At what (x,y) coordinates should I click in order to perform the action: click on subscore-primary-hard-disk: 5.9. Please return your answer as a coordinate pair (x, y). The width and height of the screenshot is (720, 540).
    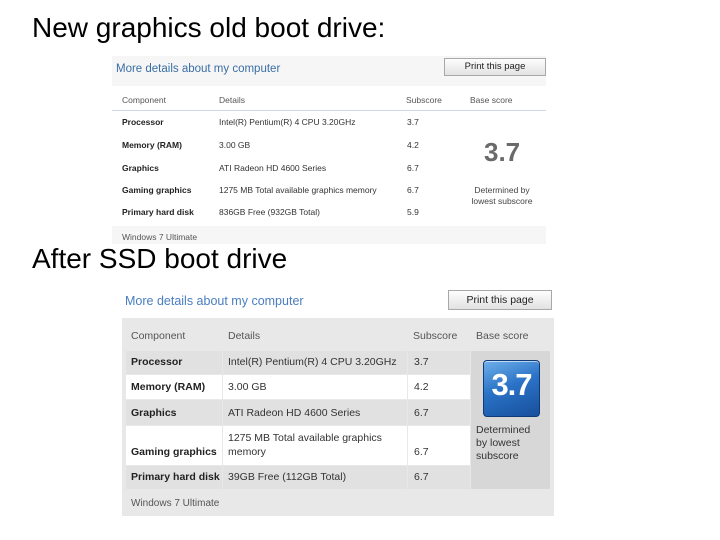
    Looking at the image, I should click on (413, 212).